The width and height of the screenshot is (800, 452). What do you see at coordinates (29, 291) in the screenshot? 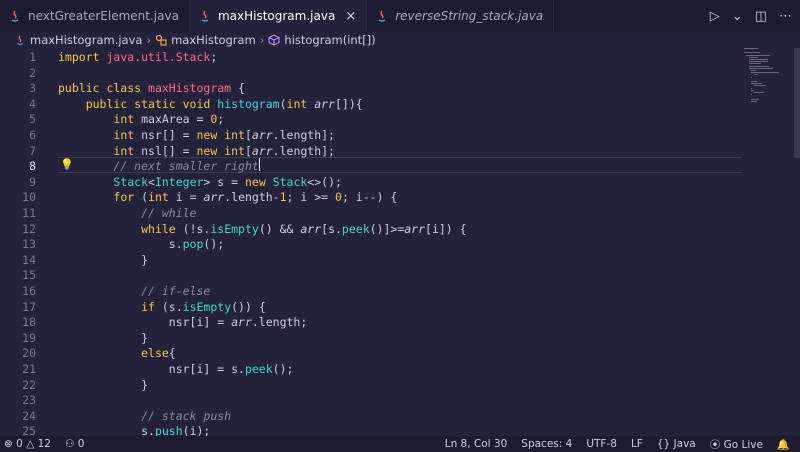
I see `line-number: 16` at bounding box center [29, 291].